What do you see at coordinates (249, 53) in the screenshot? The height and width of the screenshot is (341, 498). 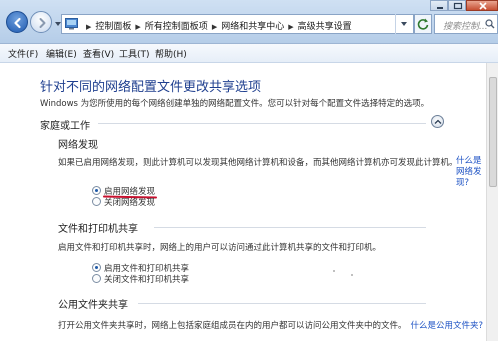 I see `menu-bar: 文件(F) 编辑(E) 查看(V) 工具(T) 帮助(H)` at bounding box center [249, 53].